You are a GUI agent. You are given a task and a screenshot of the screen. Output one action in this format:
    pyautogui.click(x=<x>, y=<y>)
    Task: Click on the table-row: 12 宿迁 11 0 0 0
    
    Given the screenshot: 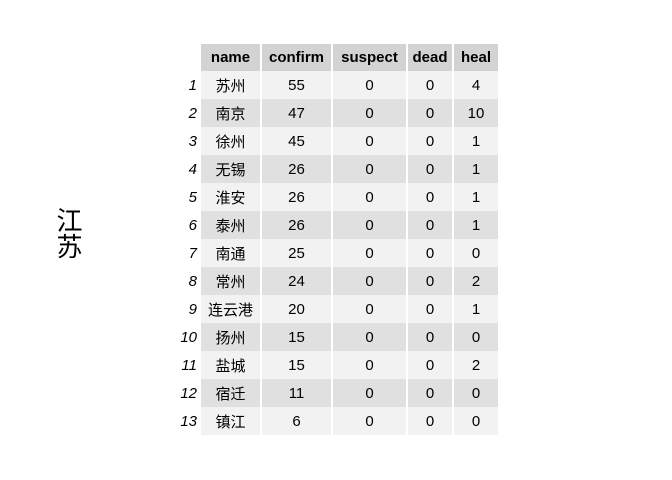 What is the action you would take?
    pyautogui.click(x=333, y=393)
    